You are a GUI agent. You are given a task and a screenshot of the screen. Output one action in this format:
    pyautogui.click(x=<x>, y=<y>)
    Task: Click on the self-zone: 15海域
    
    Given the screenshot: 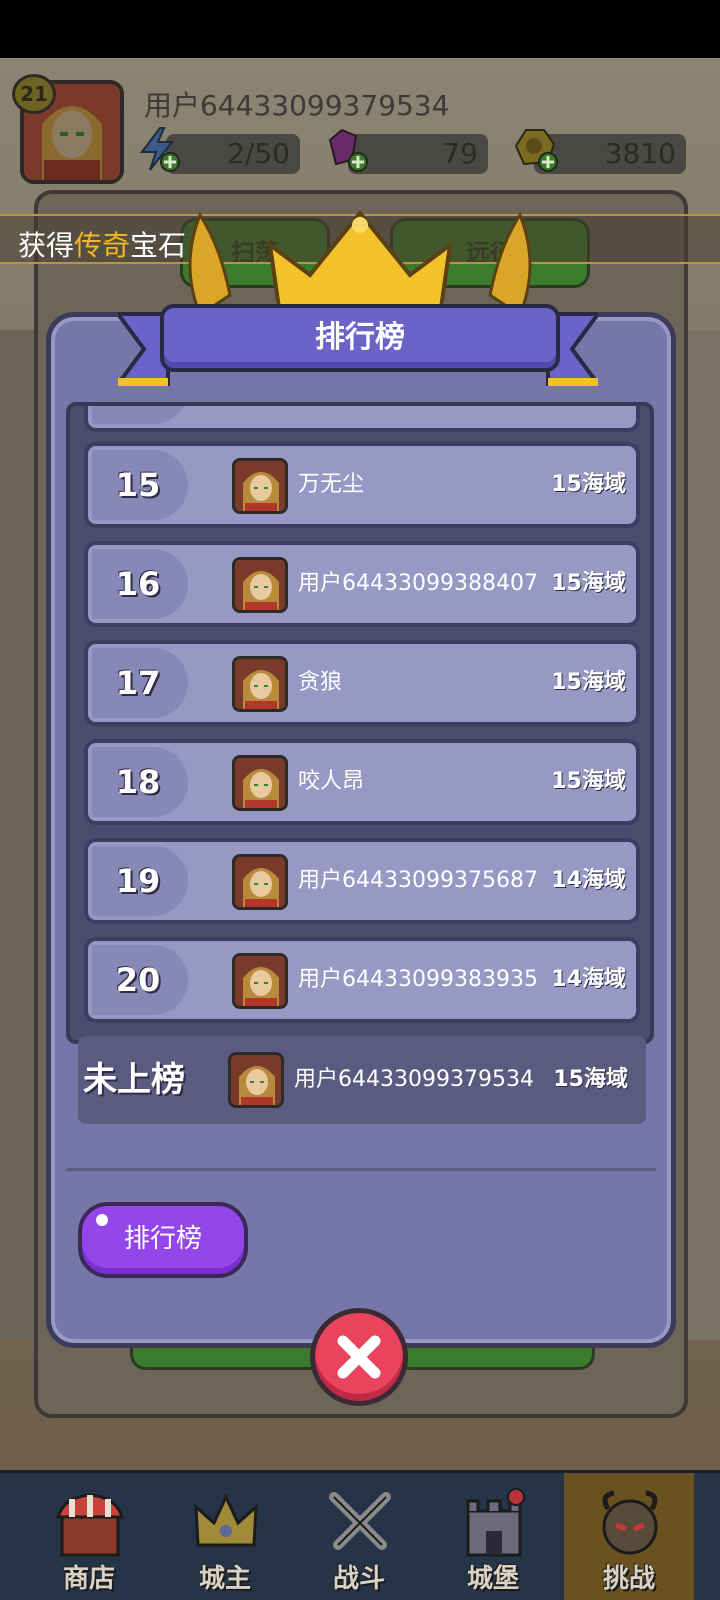 What is the action you would take?
    pyautogui.click(x=590, y=1079)
    